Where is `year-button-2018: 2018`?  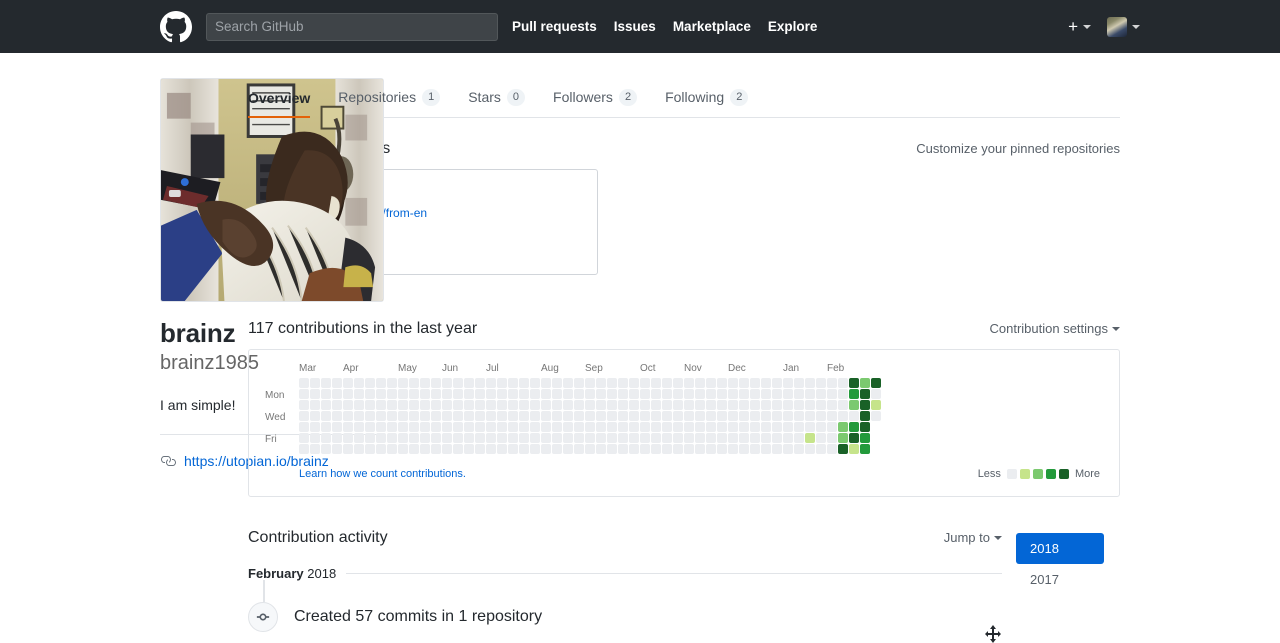 year-button-2018: 2018 is located at coordinates (1060, 548).